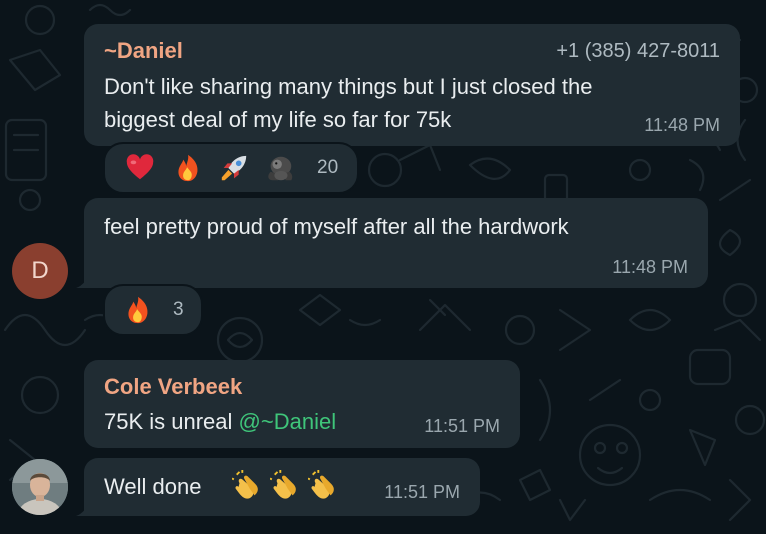  Describe the element at coordinates (40, 271) in the screenshot. I see `avatar: D` at that location.